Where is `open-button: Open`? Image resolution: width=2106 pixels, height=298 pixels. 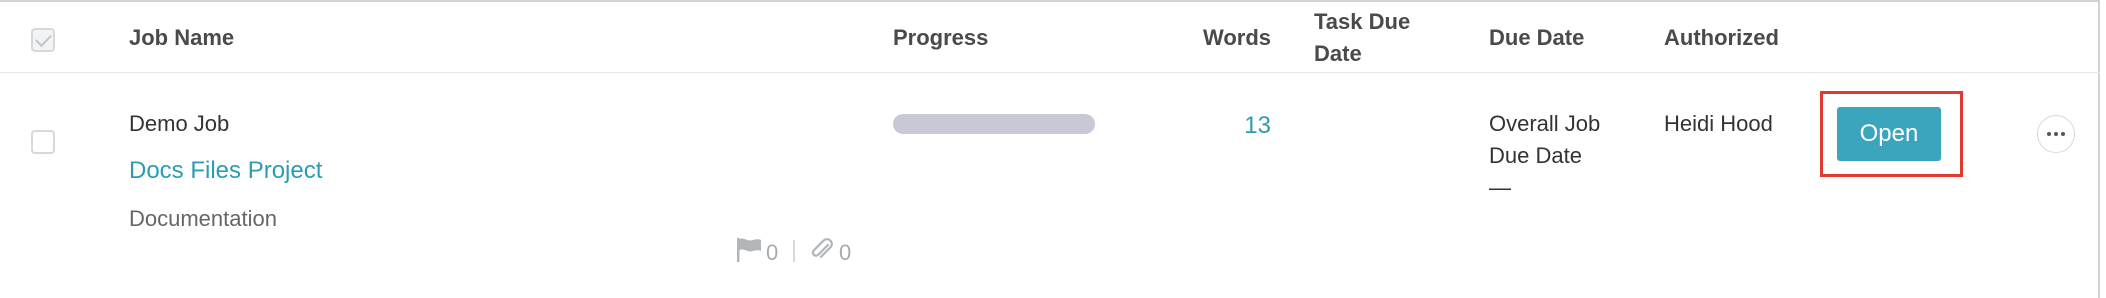 open-button: Open is located at coordinates (1889, 134).